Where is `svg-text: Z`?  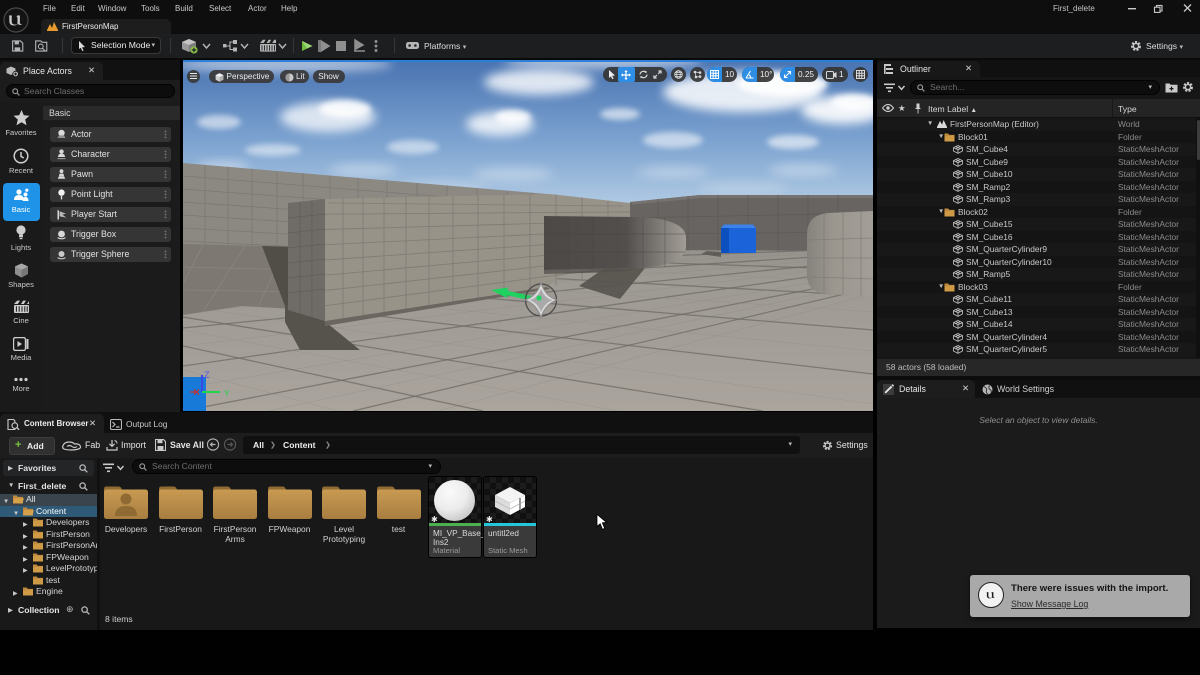
svg-text: Z is located at coordinates (207, 375).